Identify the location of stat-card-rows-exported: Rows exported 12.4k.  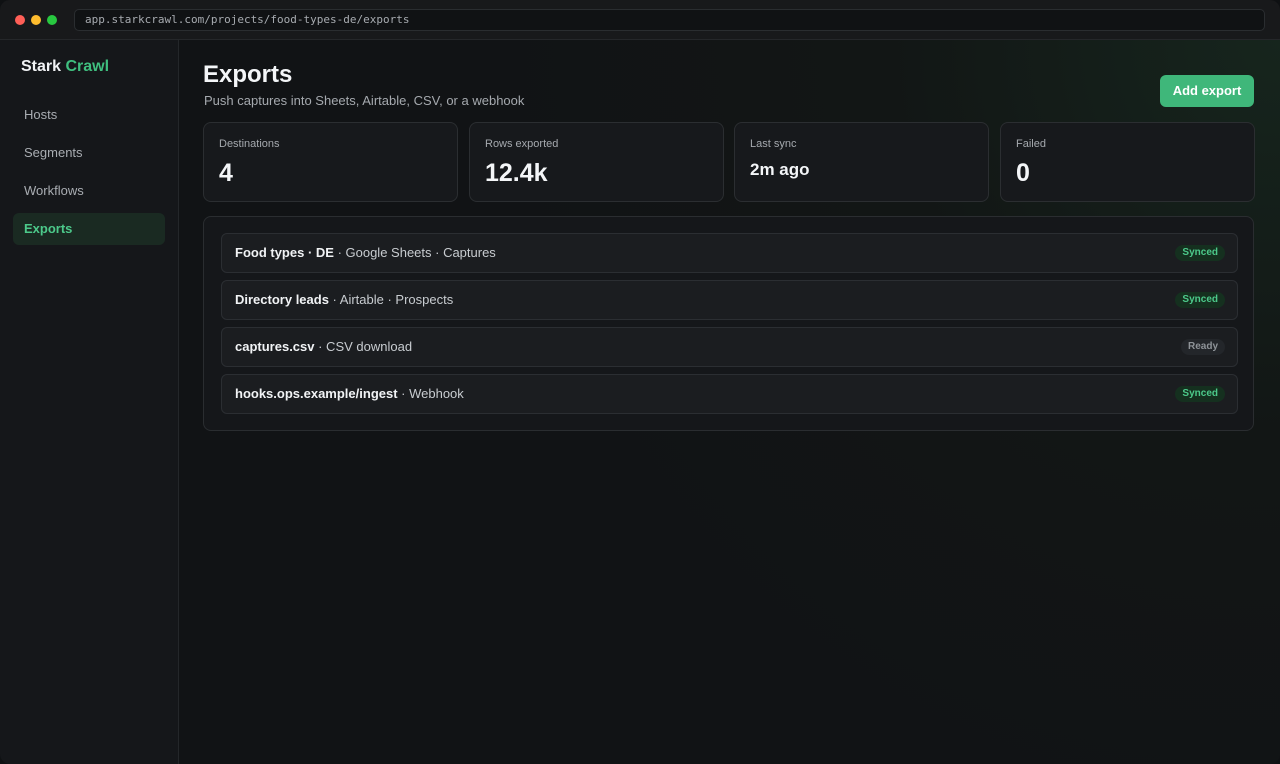
(596, 162).